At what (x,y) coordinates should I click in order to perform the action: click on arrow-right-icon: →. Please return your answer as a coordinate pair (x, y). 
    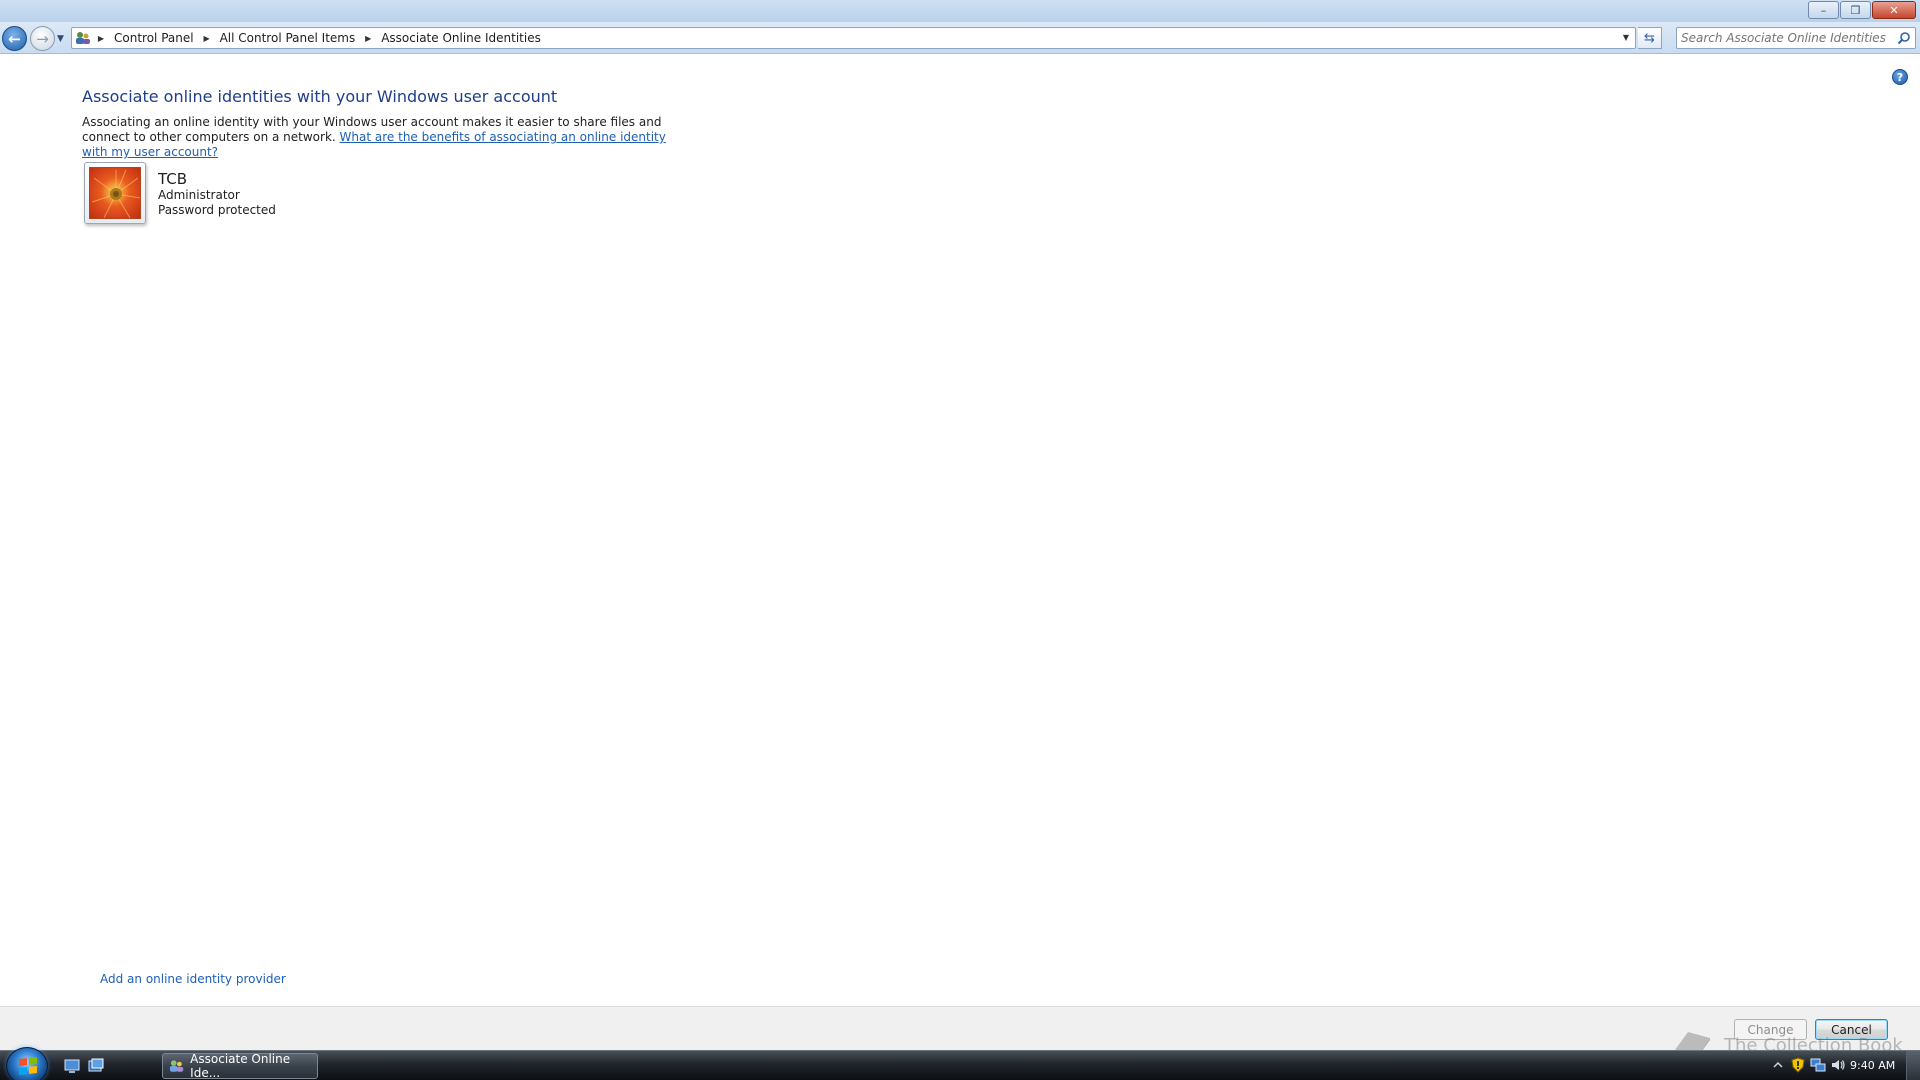
    Looking at the image, I should click on (42, 38).